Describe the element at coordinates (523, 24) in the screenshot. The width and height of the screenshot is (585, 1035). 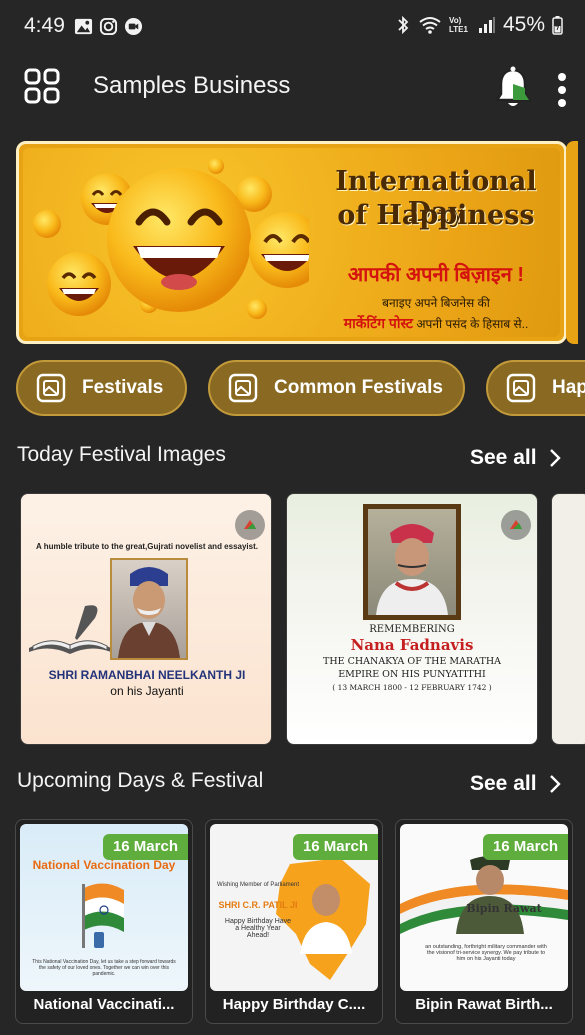
I see `battery-percent: 45%` at that location.